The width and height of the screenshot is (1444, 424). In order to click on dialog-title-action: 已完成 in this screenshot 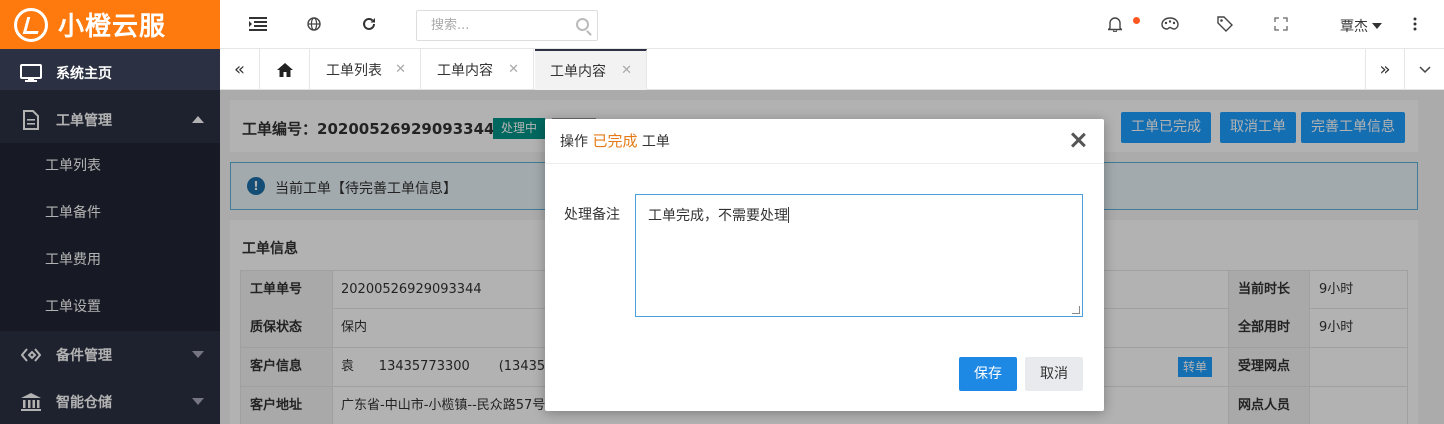, I will do `click(615, 141)`.